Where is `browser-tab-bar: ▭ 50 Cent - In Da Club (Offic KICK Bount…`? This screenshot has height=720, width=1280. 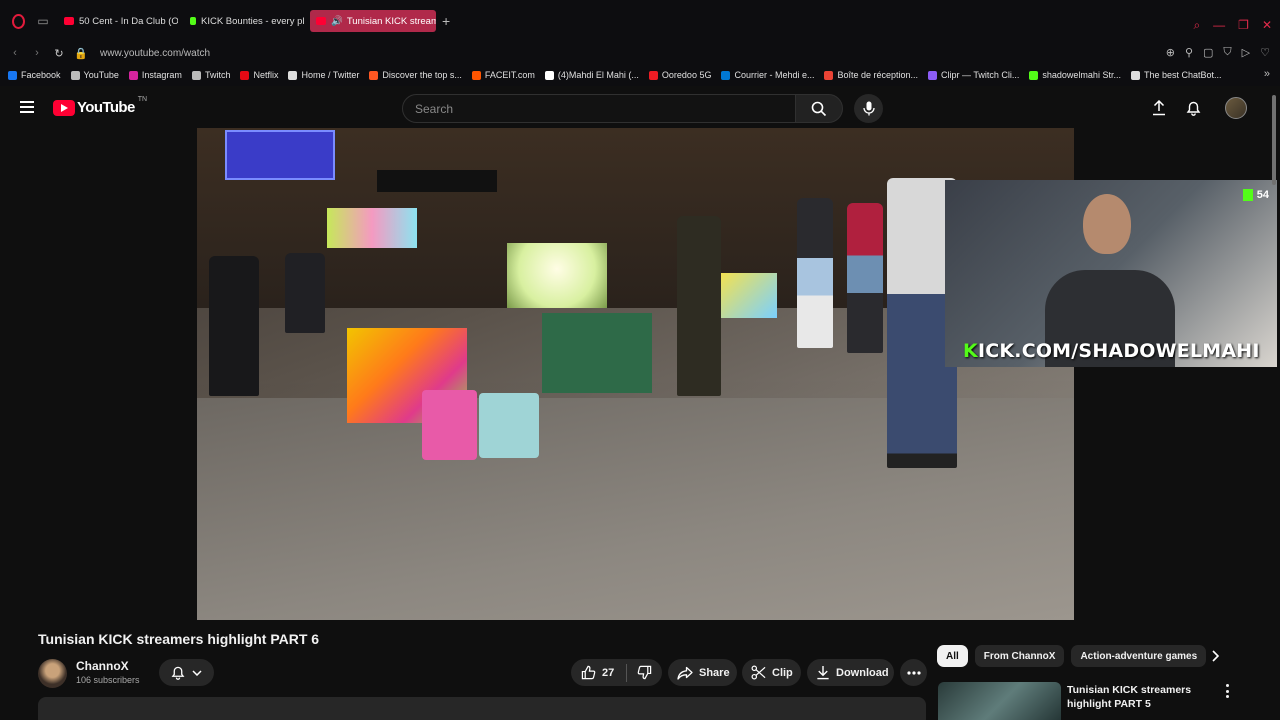 browser-tab-bar: ▭ 50 Cent - In Da Club (Offic KICK Bount… is located at coordinates (640, 21).